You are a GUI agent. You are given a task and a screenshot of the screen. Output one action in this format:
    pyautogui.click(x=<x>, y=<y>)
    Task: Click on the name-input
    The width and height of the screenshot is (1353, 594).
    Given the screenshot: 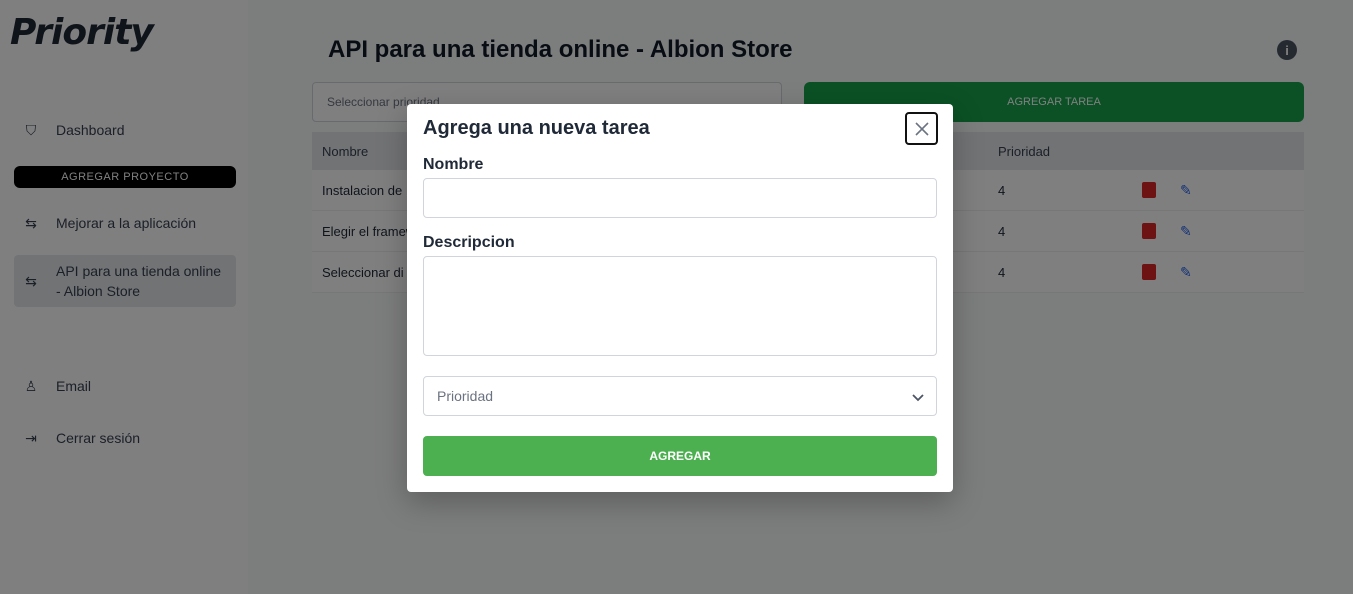 What is the action you would take?
    pyautogui.click(x=680, y=198)
    